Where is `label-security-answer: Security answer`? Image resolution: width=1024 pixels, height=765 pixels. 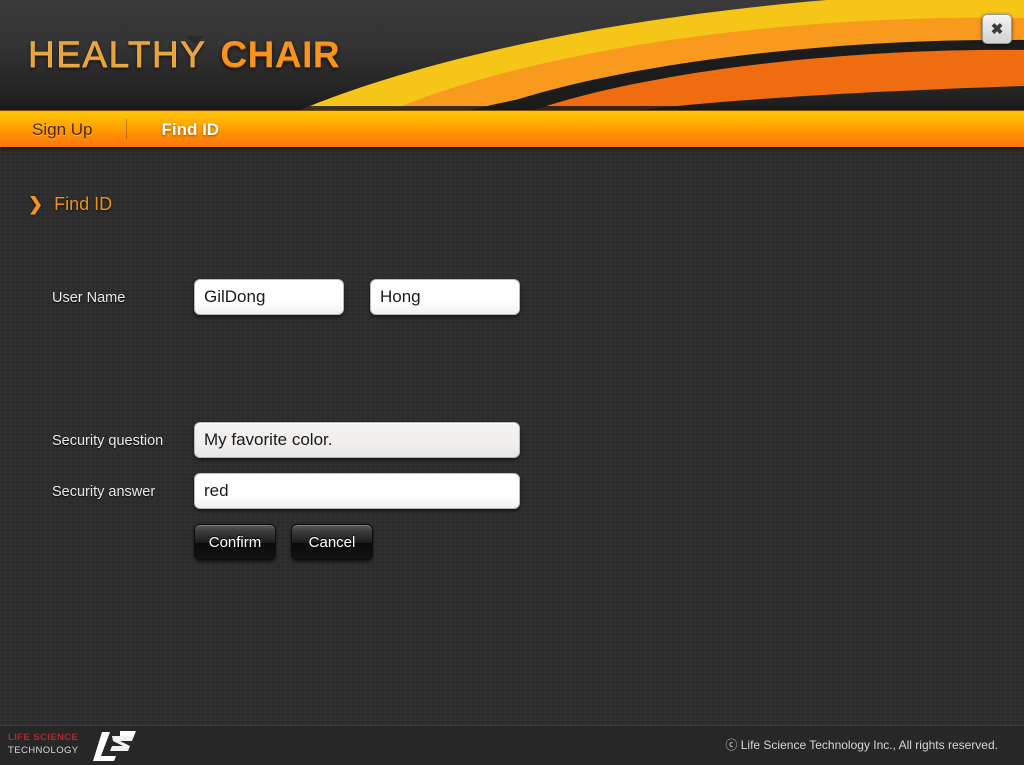
label-security-answer: Security answer is located at coordinates (104, 492).